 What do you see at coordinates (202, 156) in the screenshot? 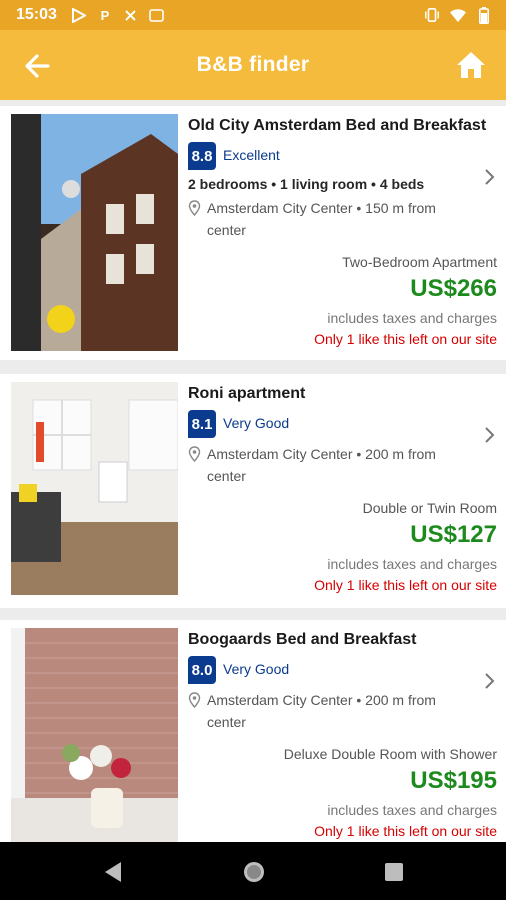
I see `review-score-badge: 8.8` at bounding box center [202, 156].